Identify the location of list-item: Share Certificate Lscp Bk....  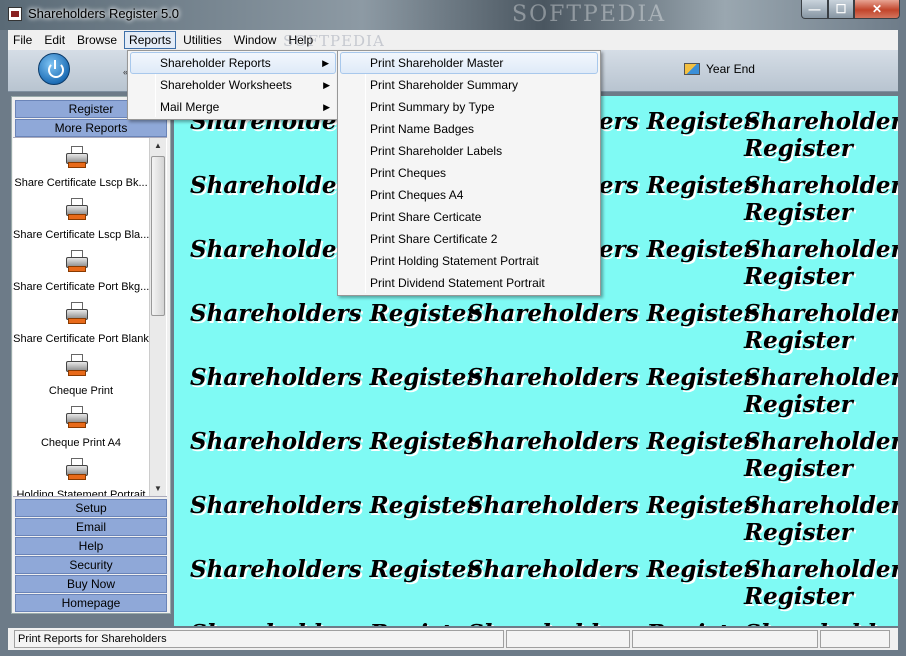
(81, 170).